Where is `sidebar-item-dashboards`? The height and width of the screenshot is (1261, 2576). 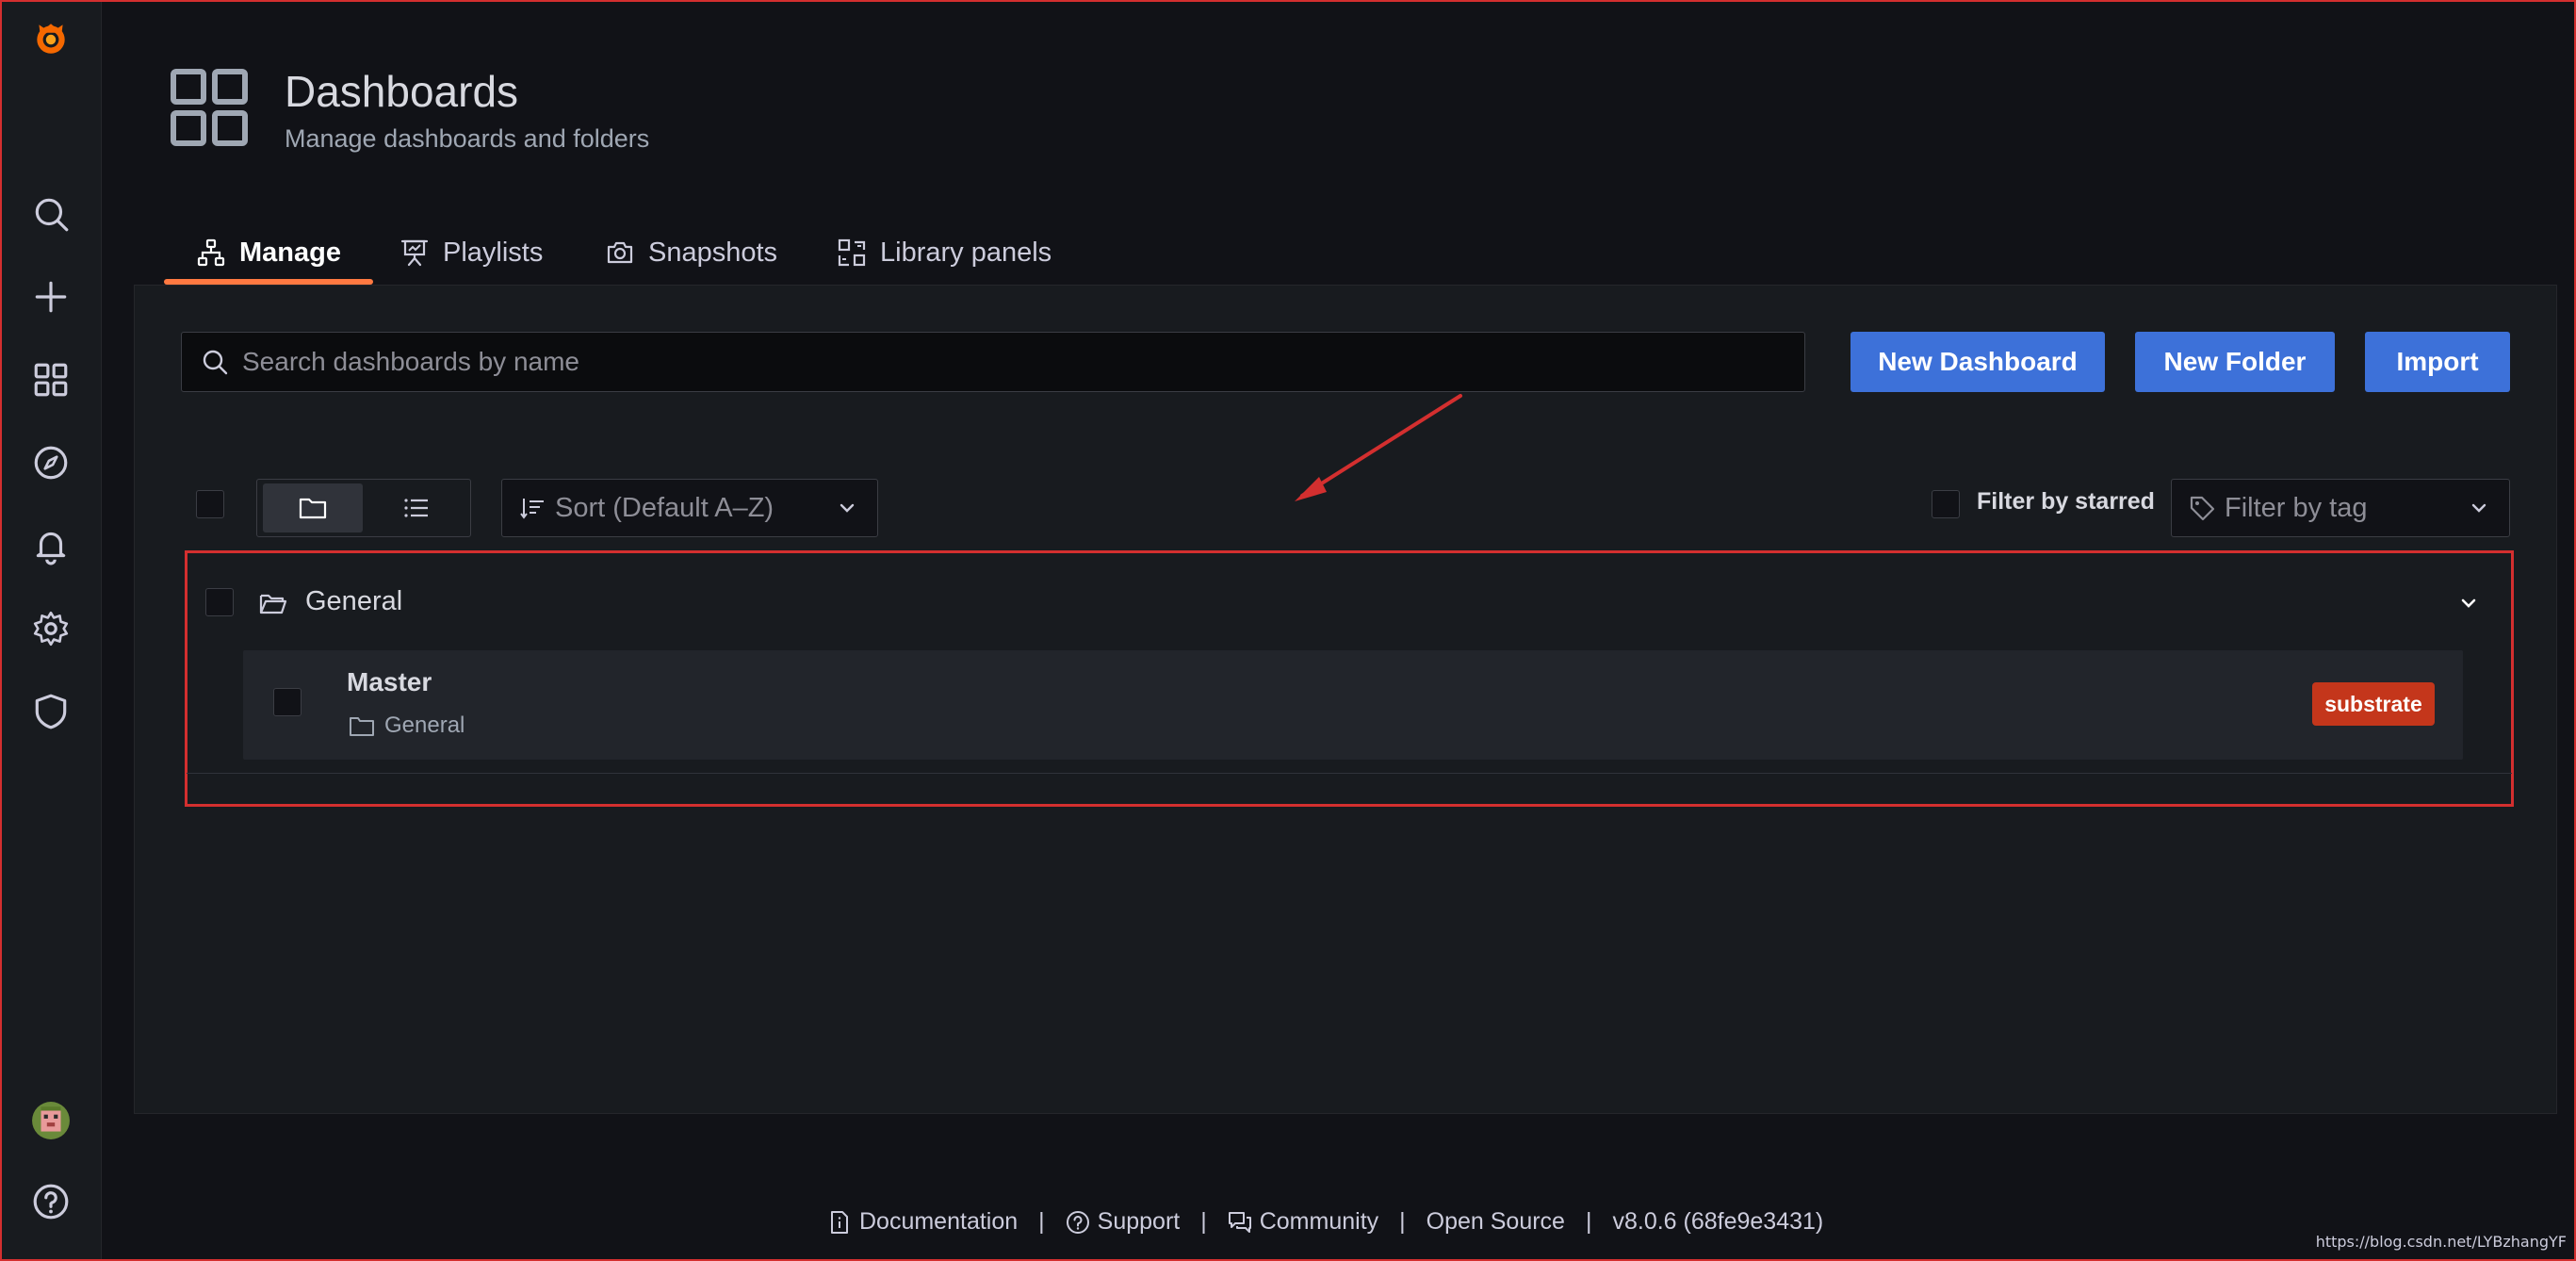 sidebar-item-dashboards is located at coordinates (51, 380).